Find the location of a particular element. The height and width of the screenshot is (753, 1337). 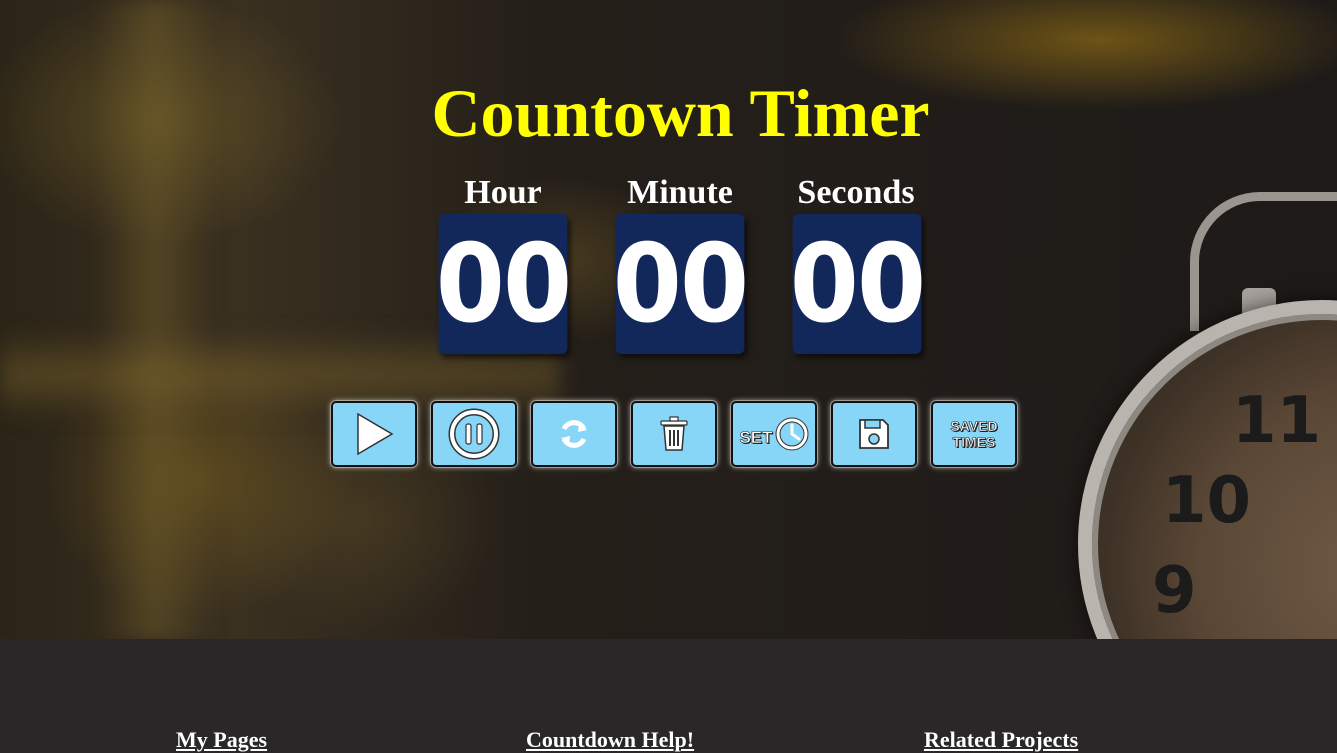

page-title: Countown Timer is located at coordinates (680, 113).